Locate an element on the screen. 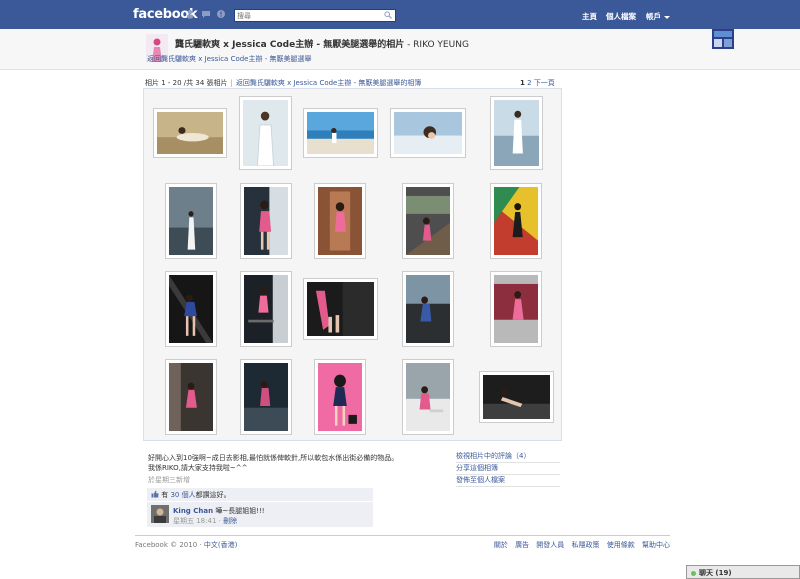 The width and height of the screenshot is (800, 579). friend-requests-icon is located at coordinates (191, 14).